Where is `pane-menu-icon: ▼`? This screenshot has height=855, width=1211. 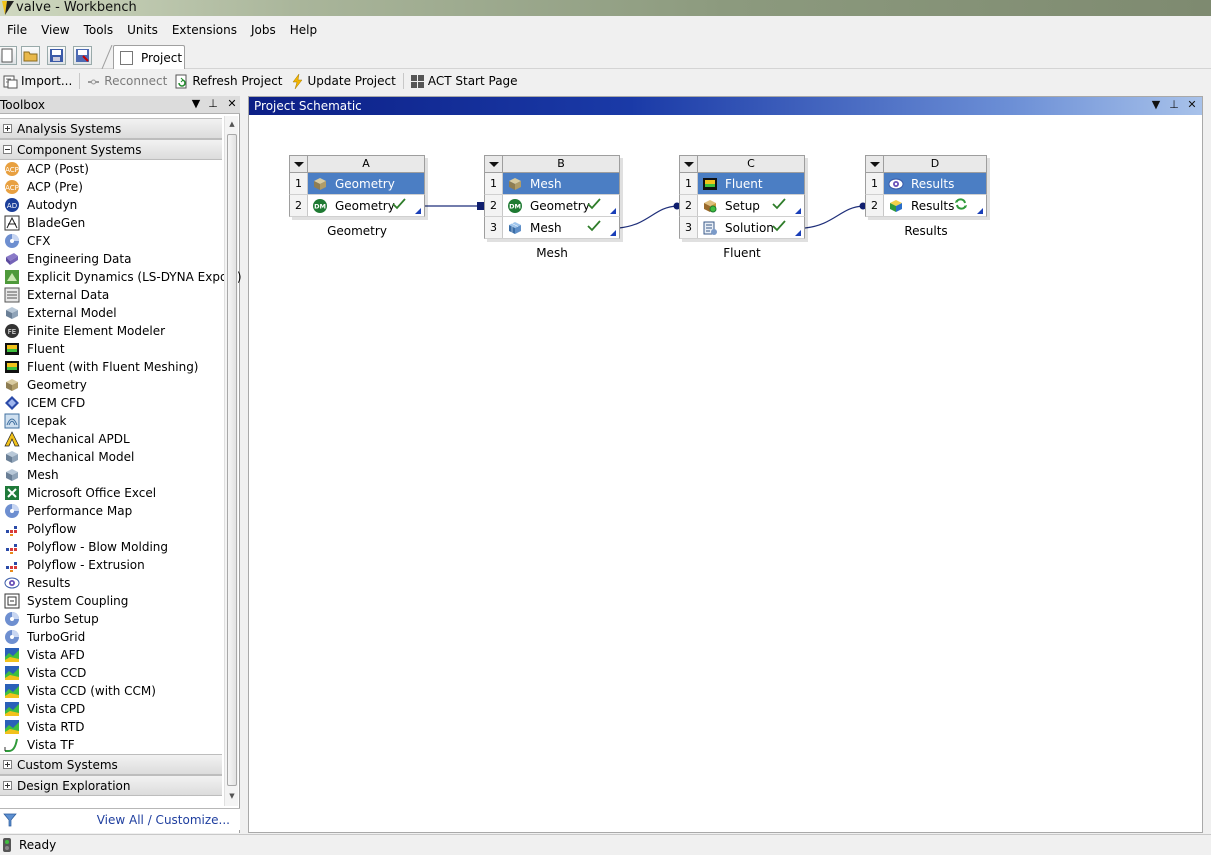
pane-menu-icon: ▼ is located at coordinates (196, 103).